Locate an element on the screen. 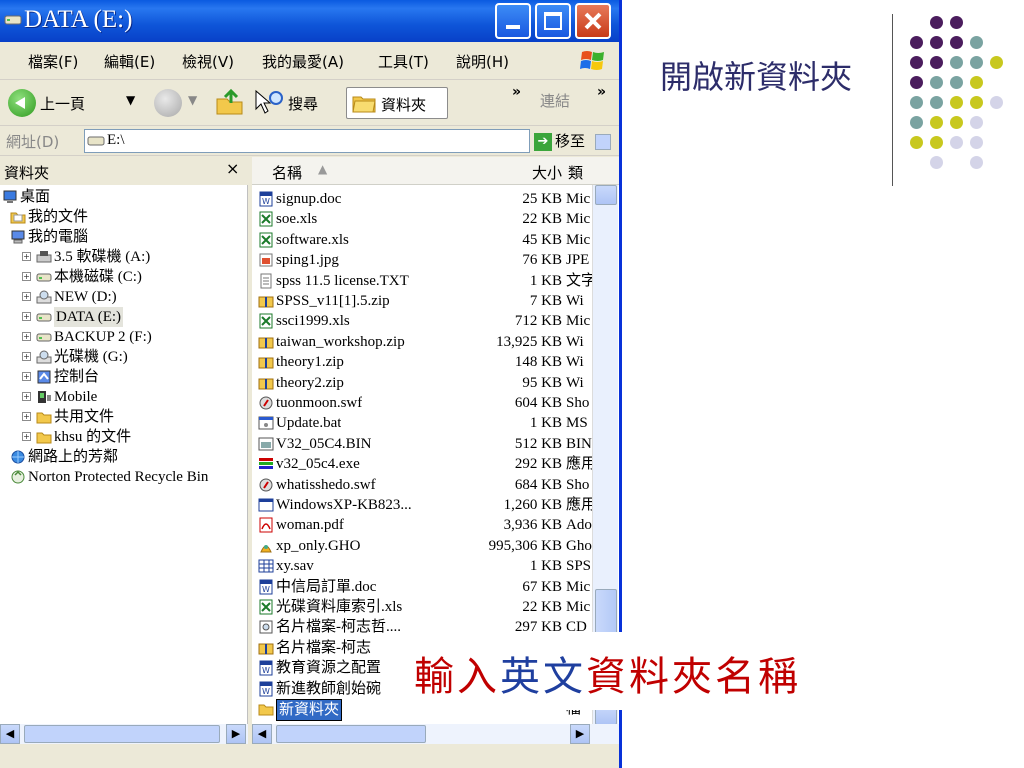  close-button is located at coordinates (593, 21).